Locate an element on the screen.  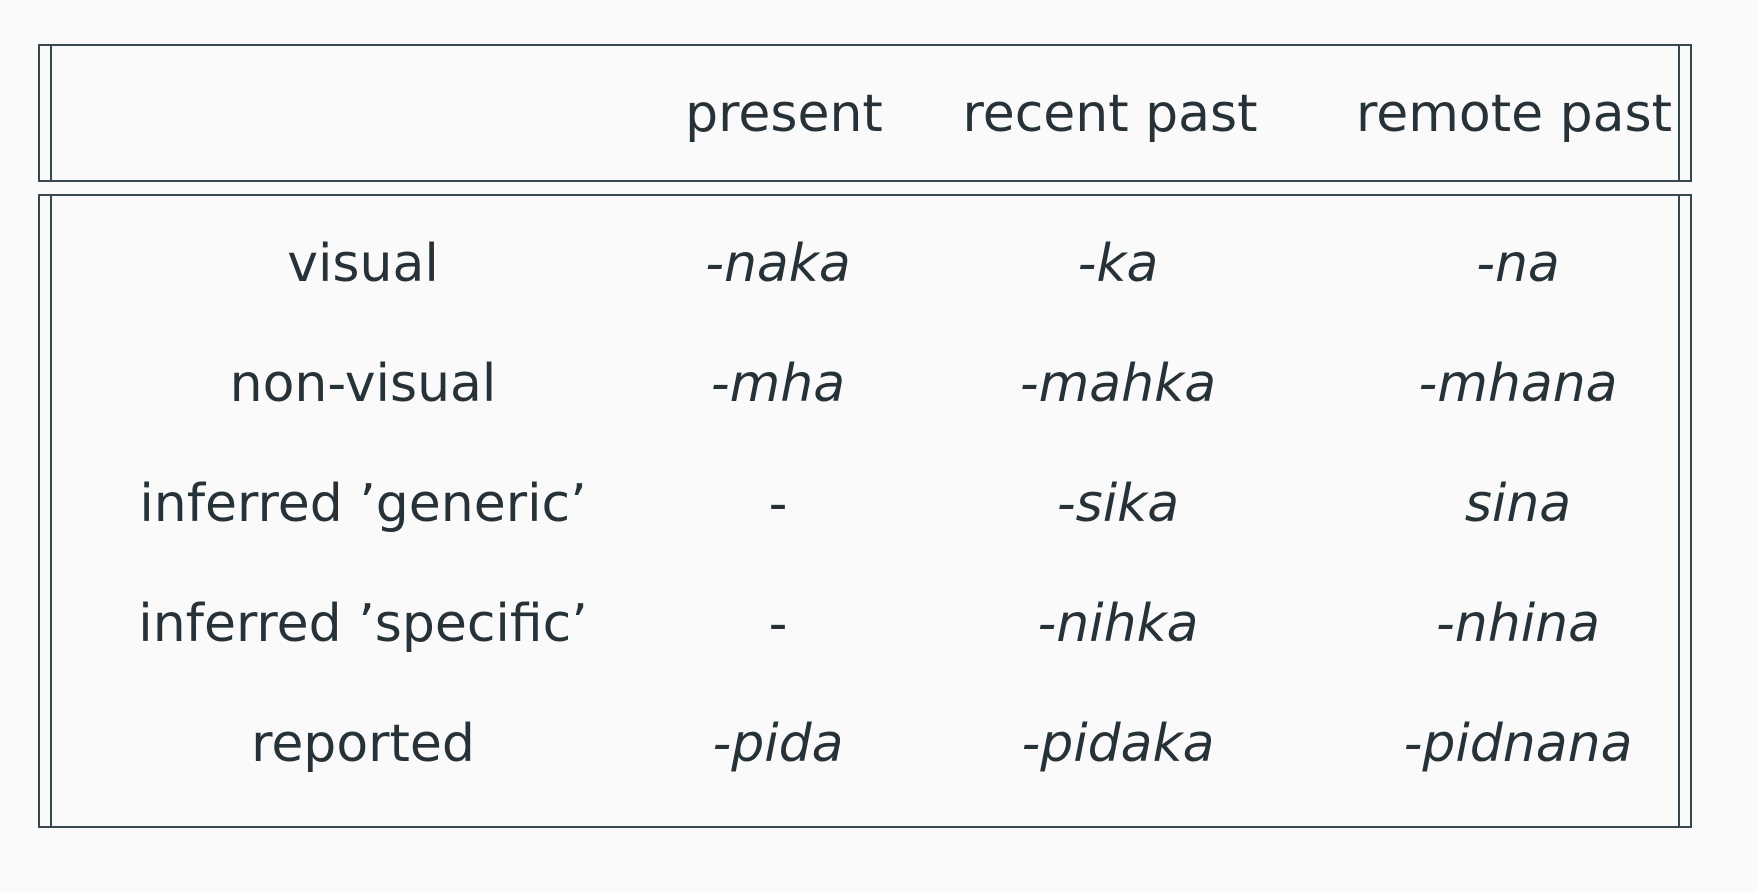
header-present: present is located at coordinates (784, 114).